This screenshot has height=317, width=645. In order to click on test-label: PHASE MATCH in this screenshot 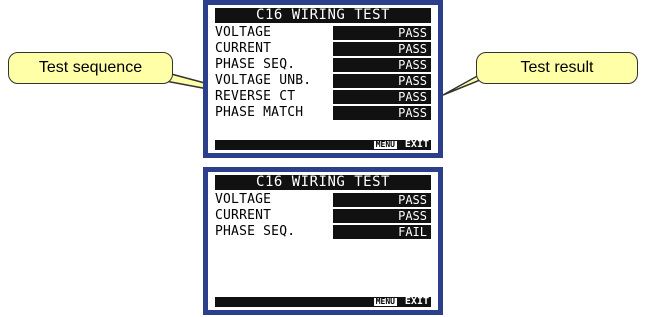, I will do `click(259, 112)`.